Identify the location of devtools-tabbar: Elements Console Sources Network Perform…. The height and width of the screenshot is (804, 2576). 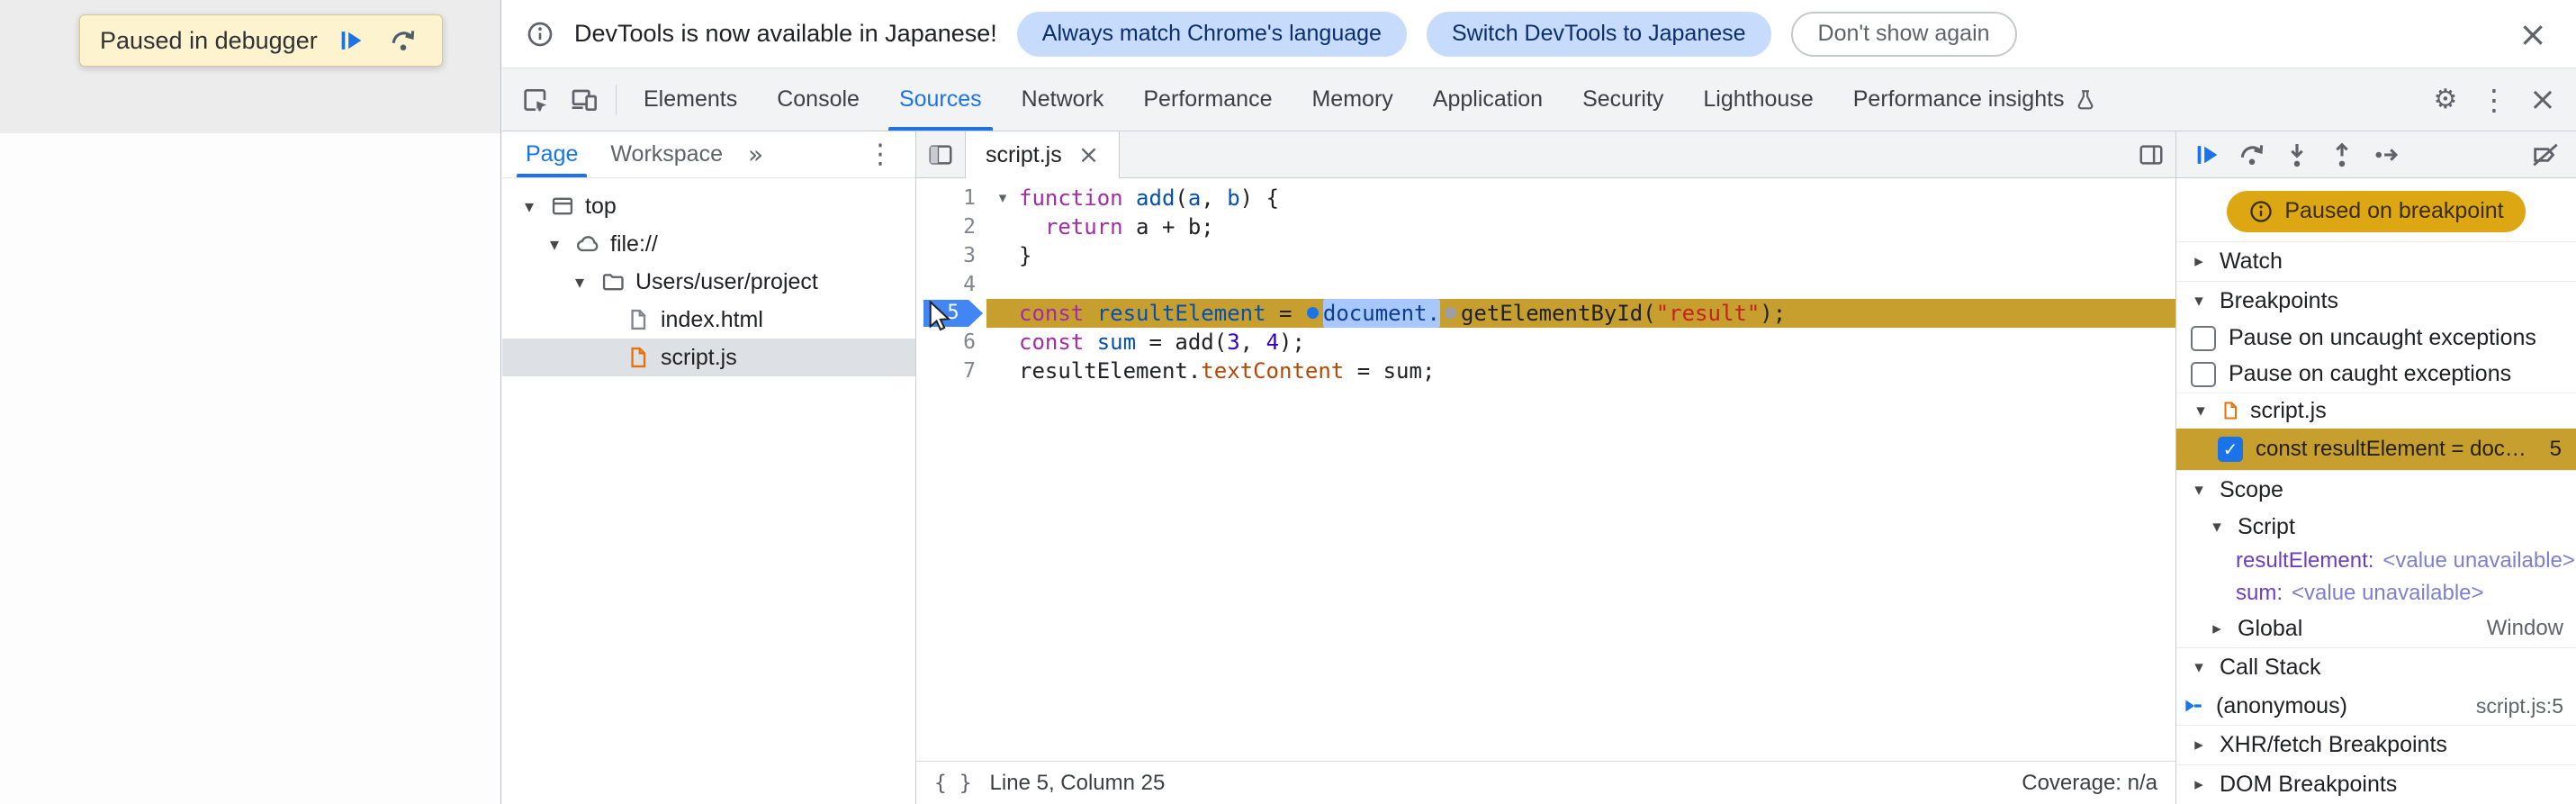
(1539, 99).